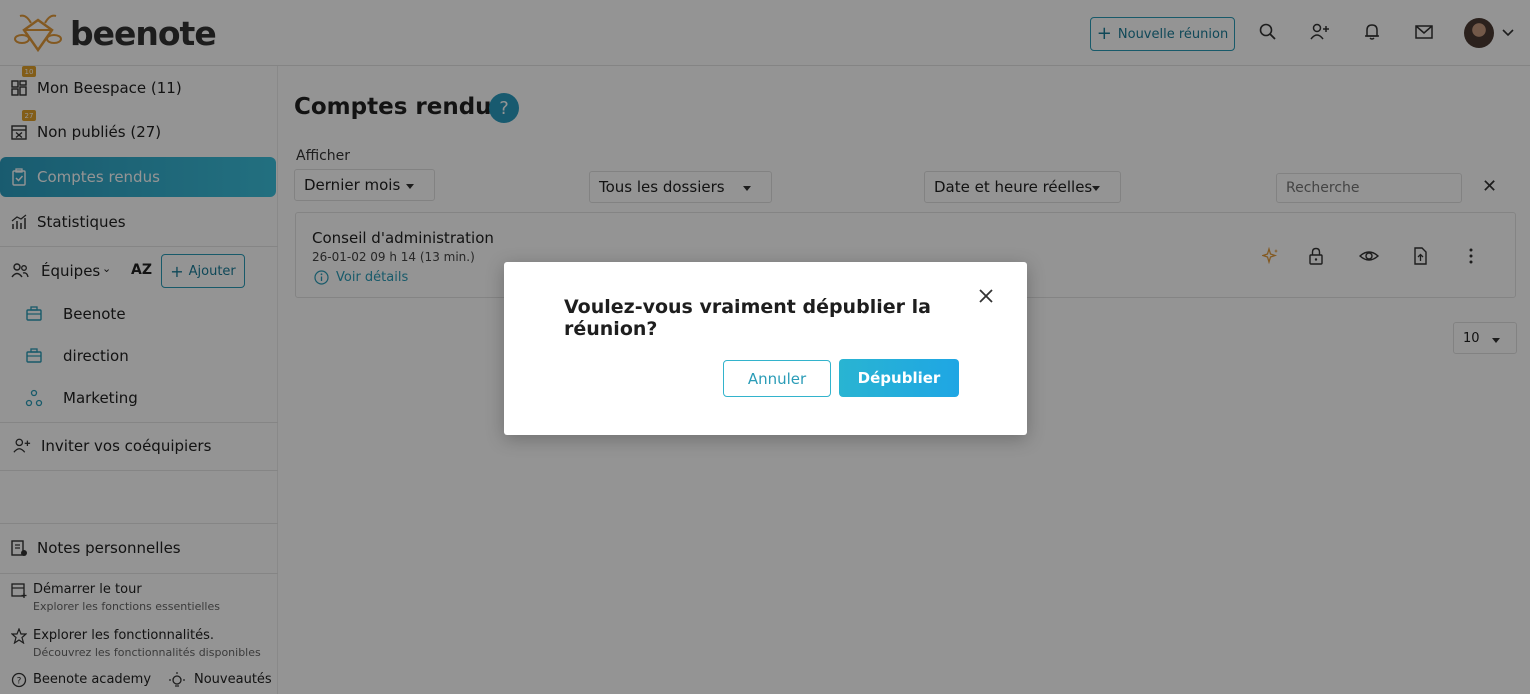 The image size is (1530, 694). Describe the element at coordinates (986, 296) in the screenshot. I see `close-icon` at that location.